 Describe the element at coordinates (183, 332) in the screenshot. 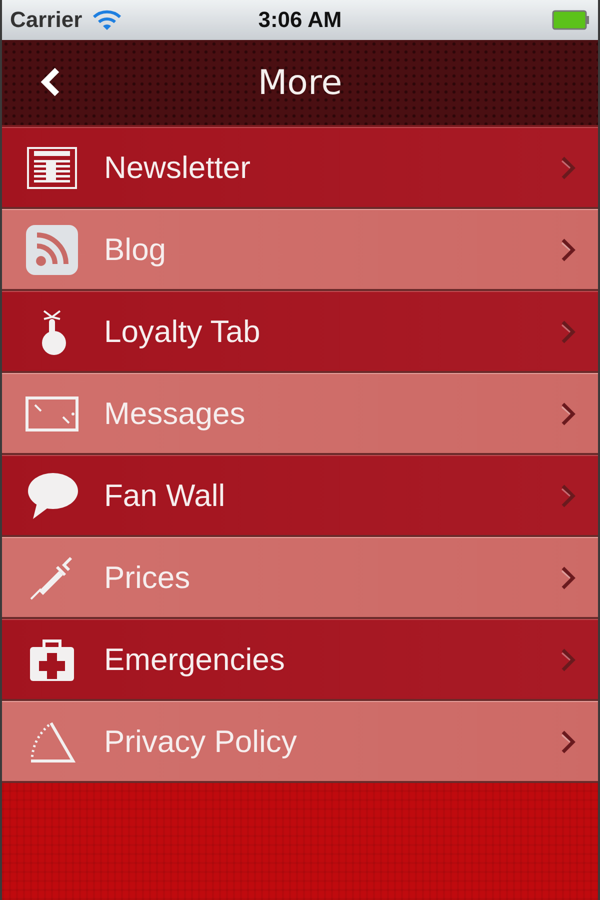

I see `menu-label: Loyalty Tab` at that location.